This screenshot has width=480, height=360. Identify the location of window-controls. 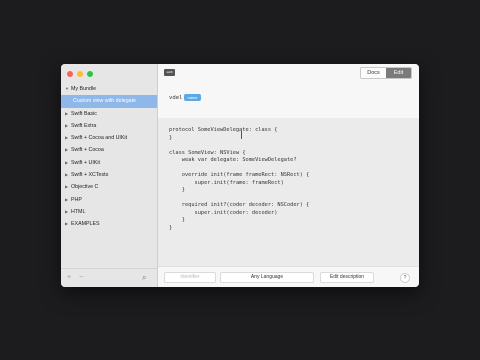
(80, 74).